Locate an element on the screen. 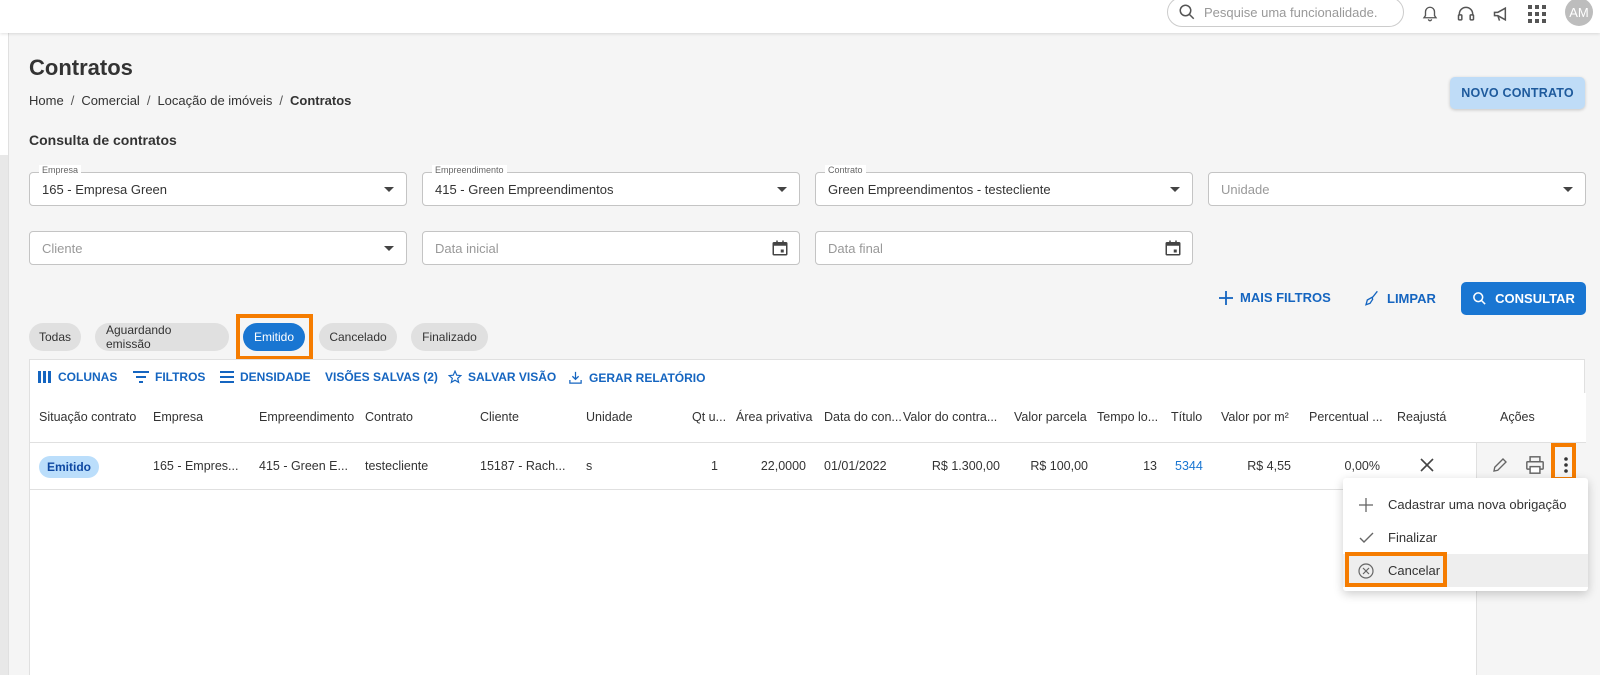 This screenshot has width=1600, height=675. print-icon is located at coordinates (1535, 465).